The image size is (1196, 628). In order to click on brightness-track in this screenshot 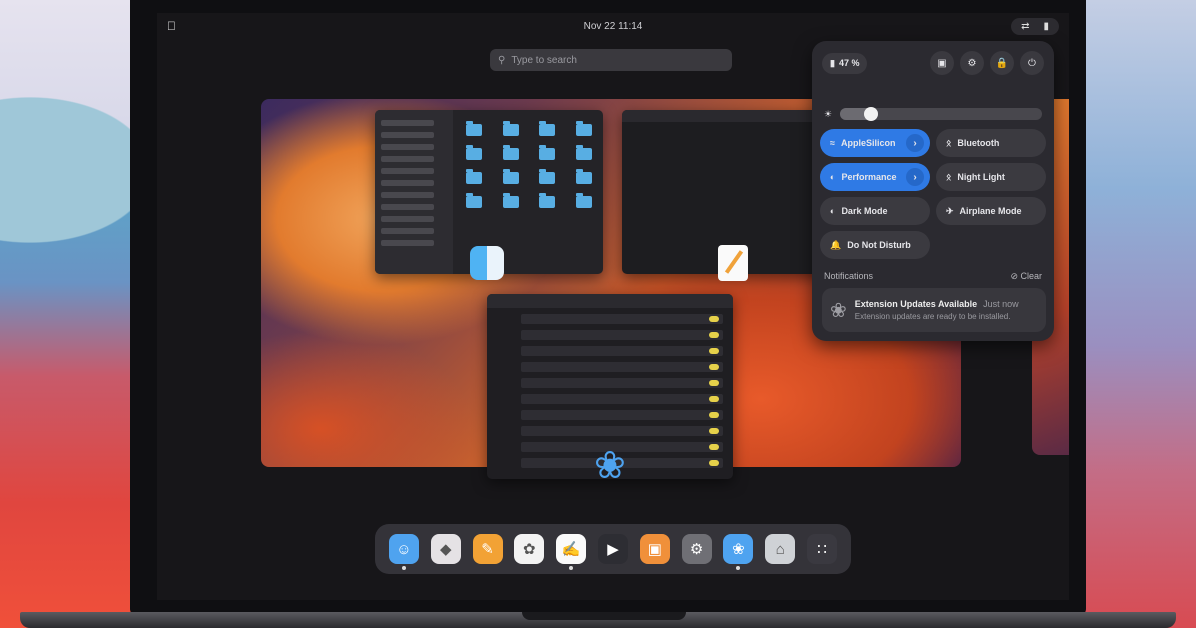, I will do `click(941, 114)`.